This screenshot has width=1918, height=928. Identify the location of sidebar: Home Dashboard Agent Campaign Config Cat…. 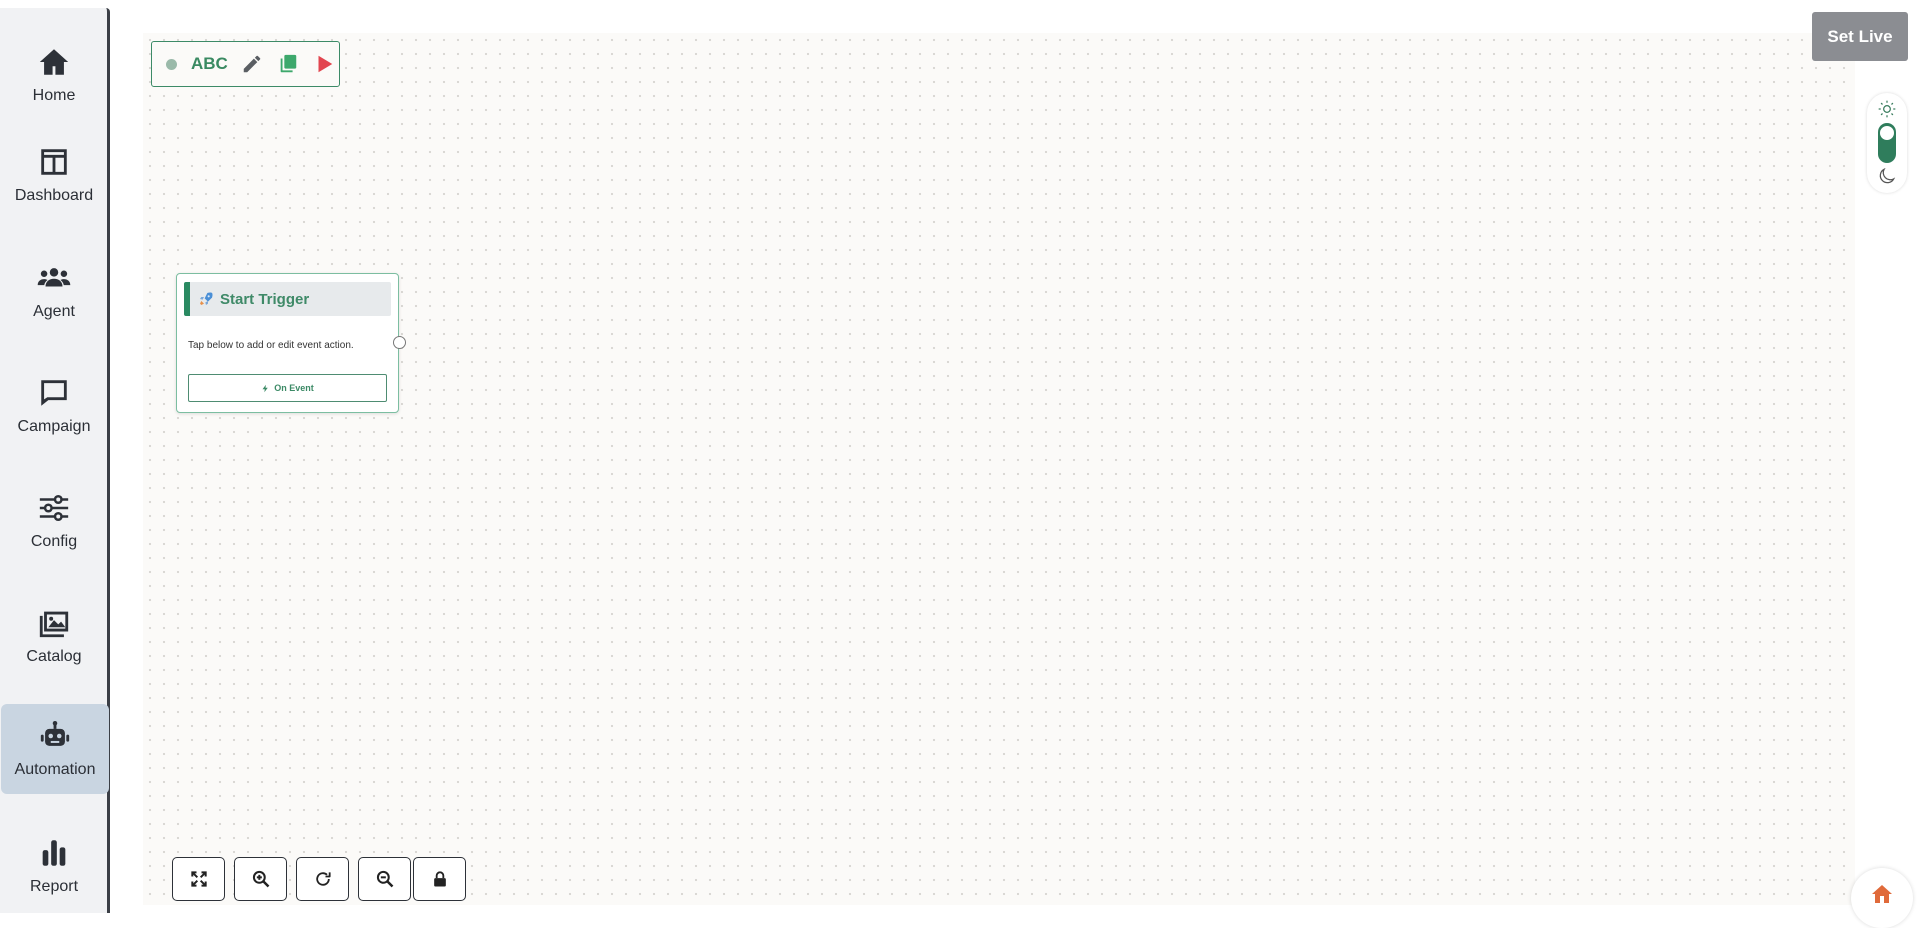
(55, 460).